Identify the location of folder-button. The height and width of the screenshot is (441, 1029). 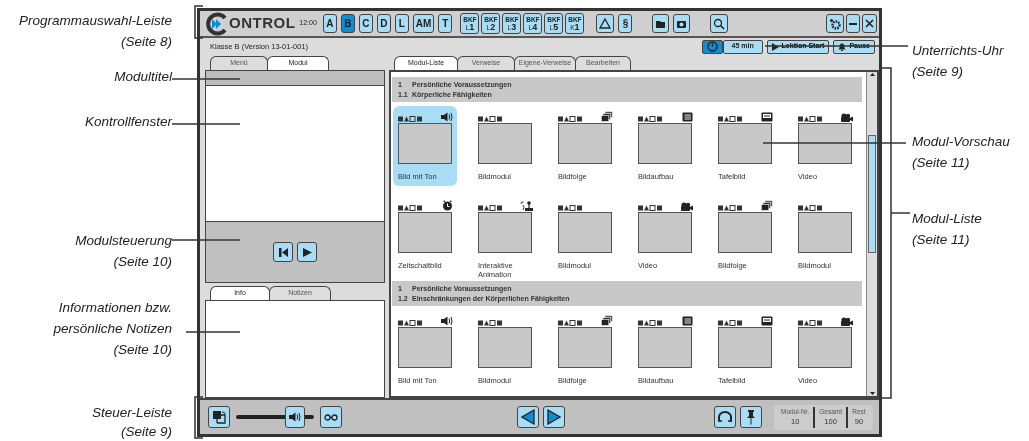
(661, 23).